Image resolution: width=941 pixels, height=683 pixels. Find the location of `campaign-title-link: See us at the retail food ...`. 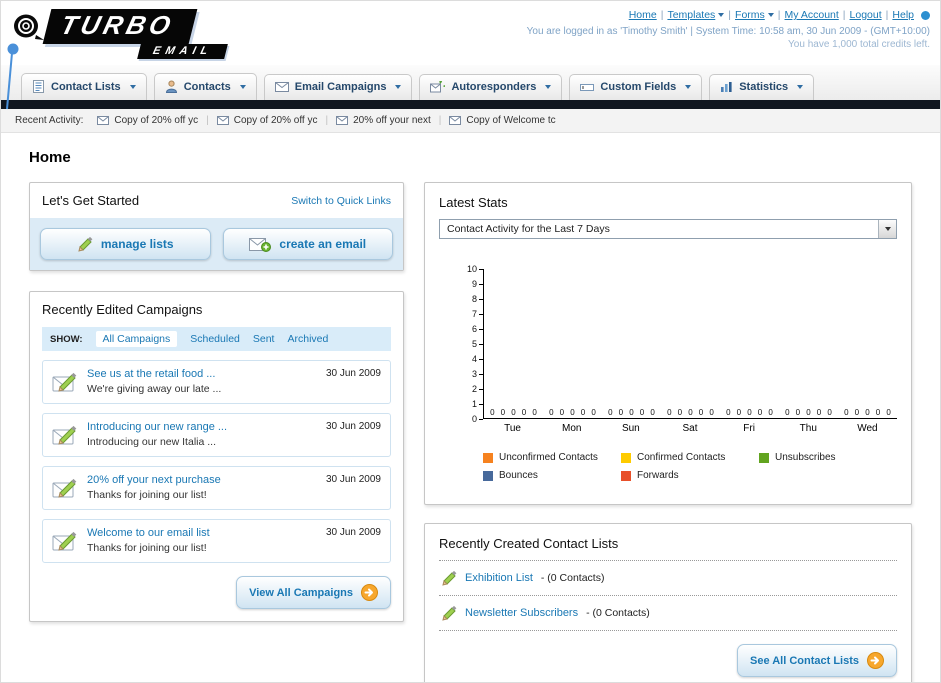

campaign-title-link: See us at the retail food ... is located at coordinates (154, 374).